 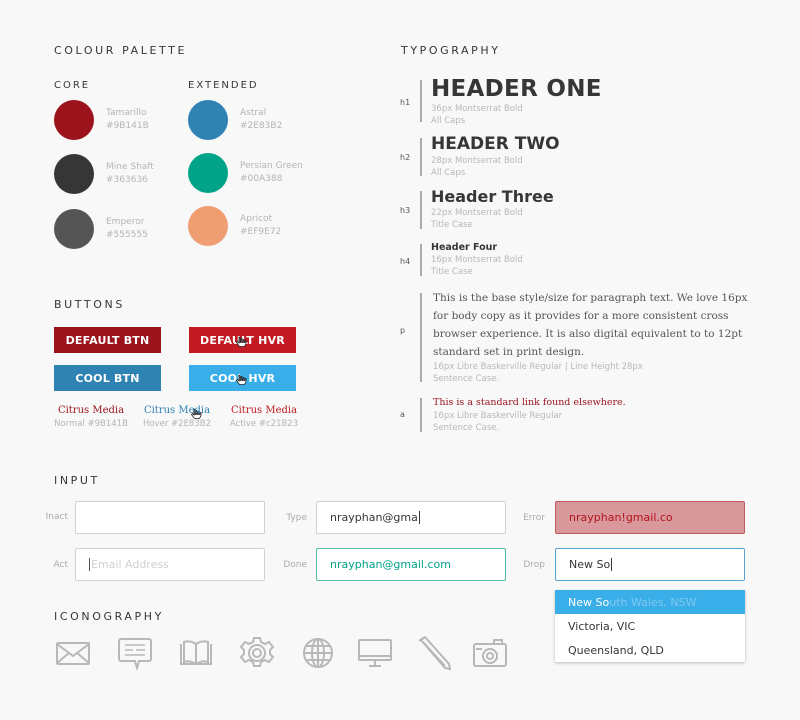 I want to click on book-icon, so click(x=196, y=653).